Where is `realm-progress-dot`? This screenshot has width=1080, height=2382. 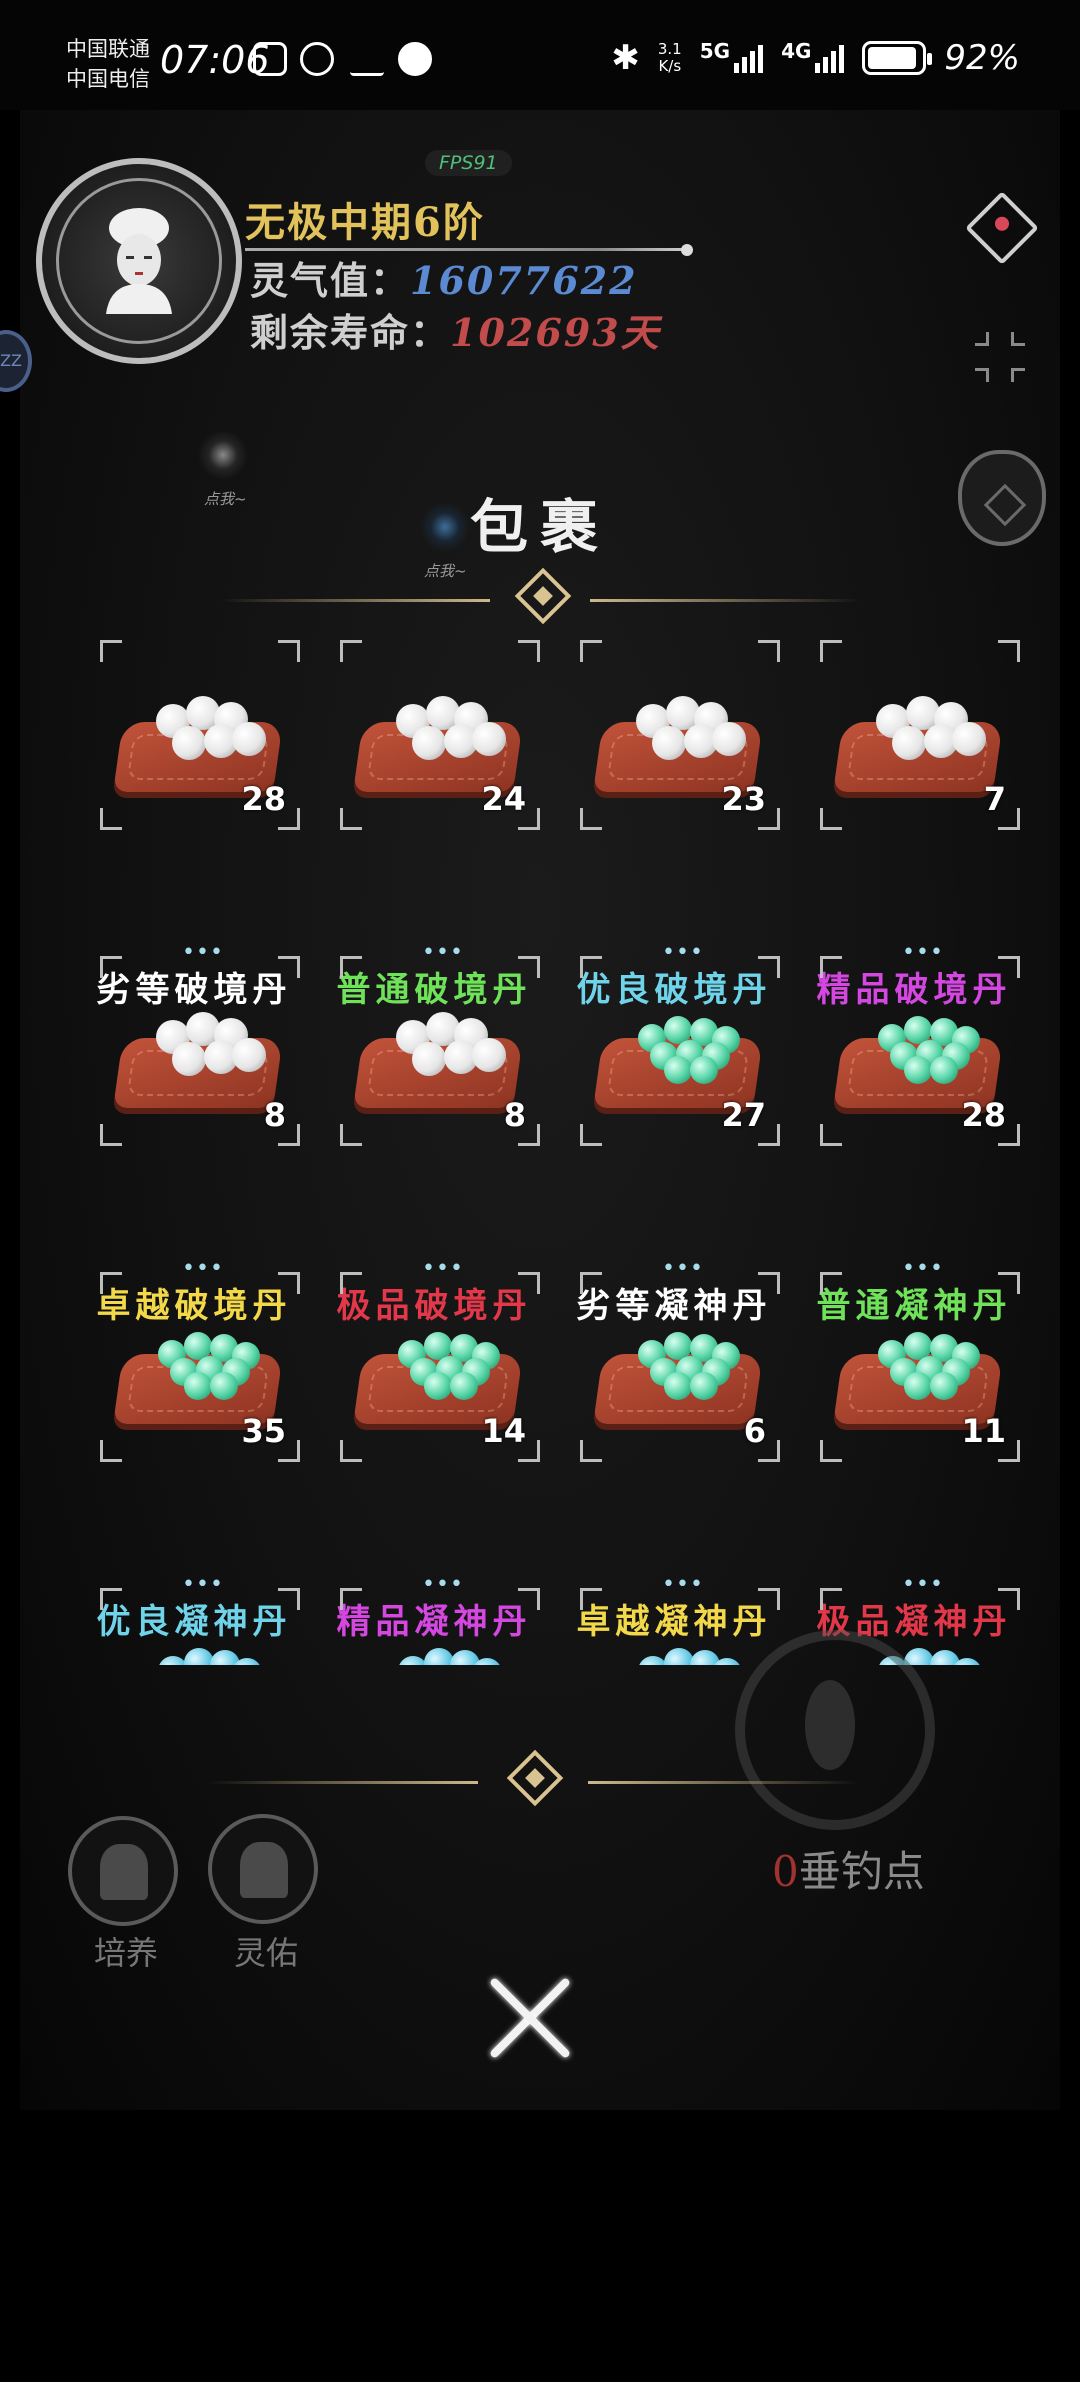
realm-progress-dot is located at coordinates (687, 250).